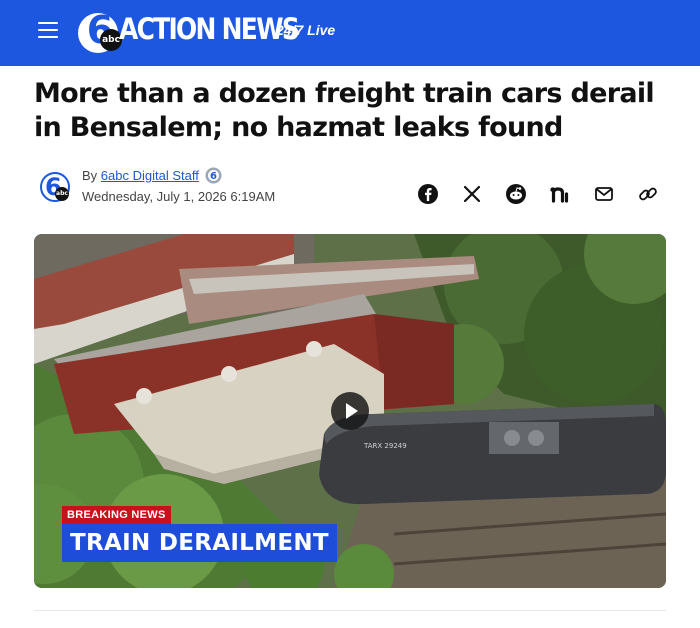 The width and height of the screenshot is (700, 628). I want to click on byline: By 6abc Digital Staff 6, so click(152, 176).